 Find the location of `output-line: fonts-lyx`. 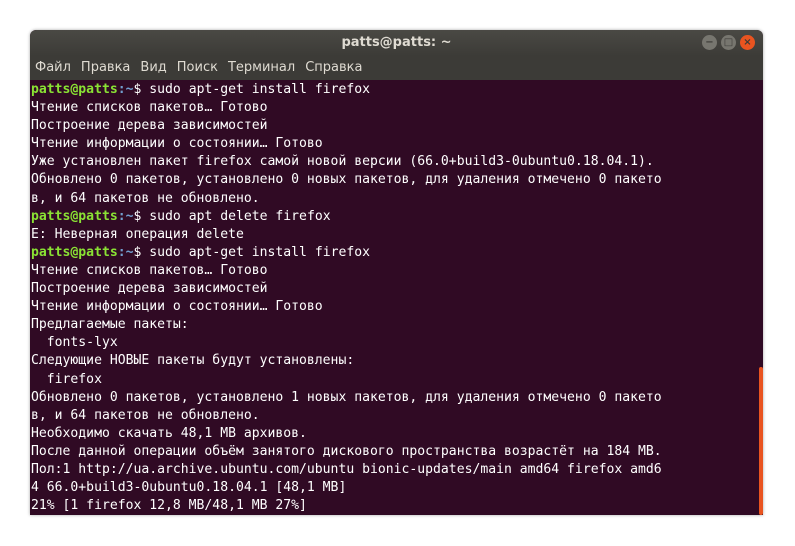

output-line: fonts-lyx is located at coordinates (393, 343).